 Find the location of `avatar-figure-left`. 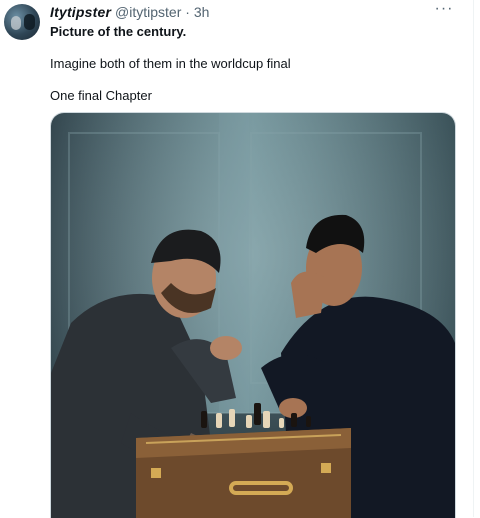

avatar-figure-left is located at coordinates (16, 23).